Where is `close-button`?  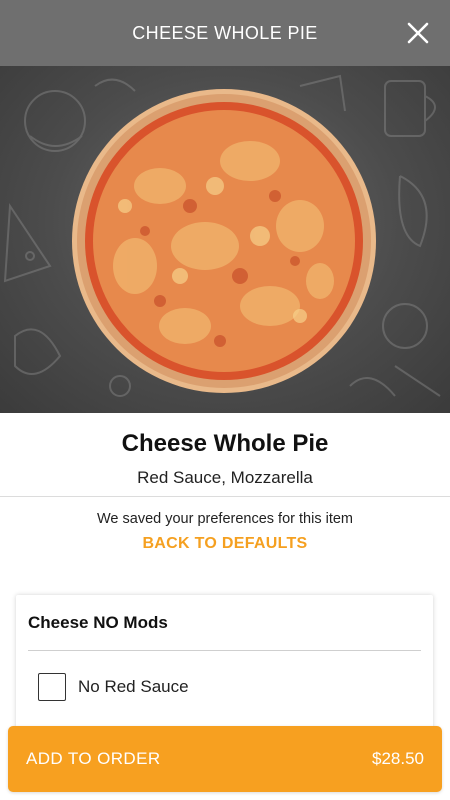 close-button is located at coordinates (418, 33).